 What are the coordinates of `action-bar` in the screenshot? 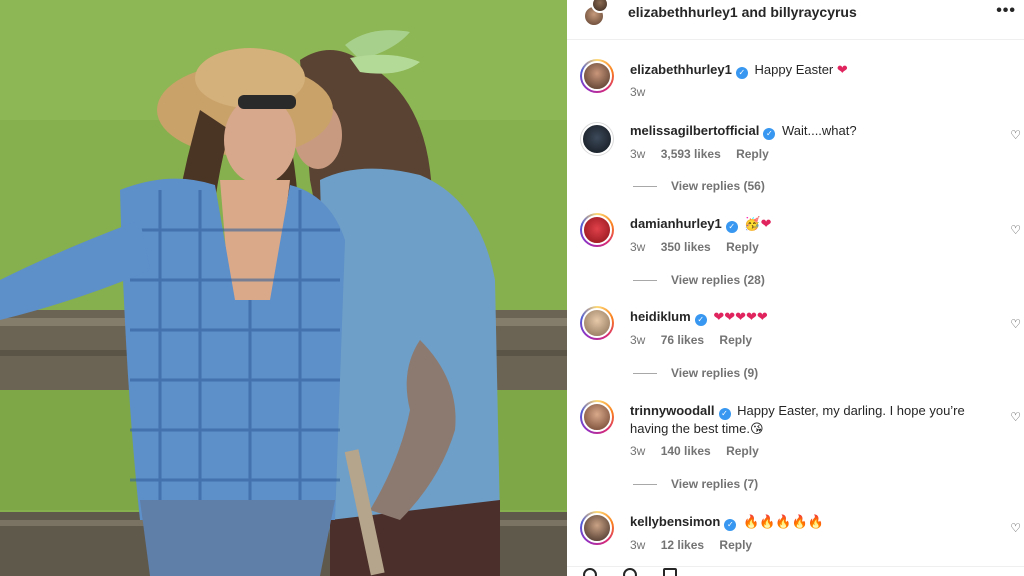 It's located at (795, 571).